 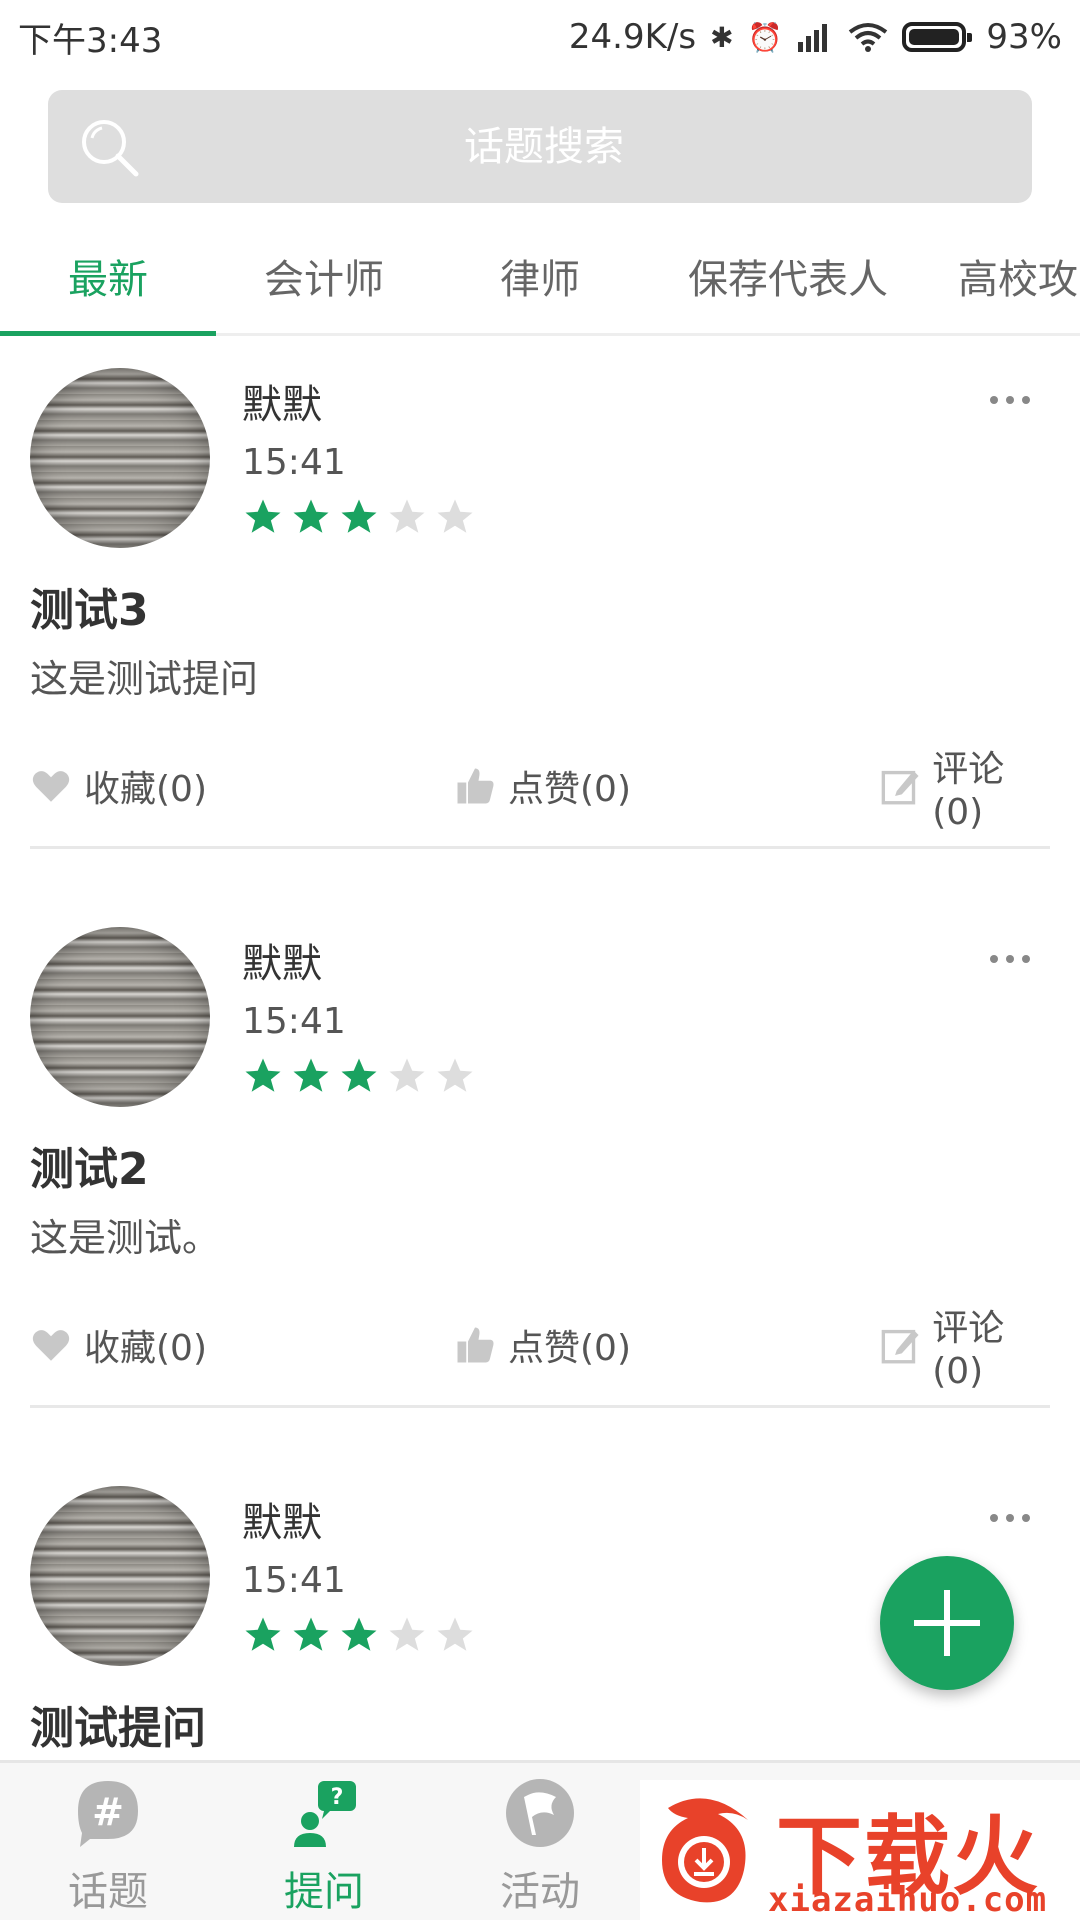 I want to click on flag-icon, so click(x=540, y=1813).